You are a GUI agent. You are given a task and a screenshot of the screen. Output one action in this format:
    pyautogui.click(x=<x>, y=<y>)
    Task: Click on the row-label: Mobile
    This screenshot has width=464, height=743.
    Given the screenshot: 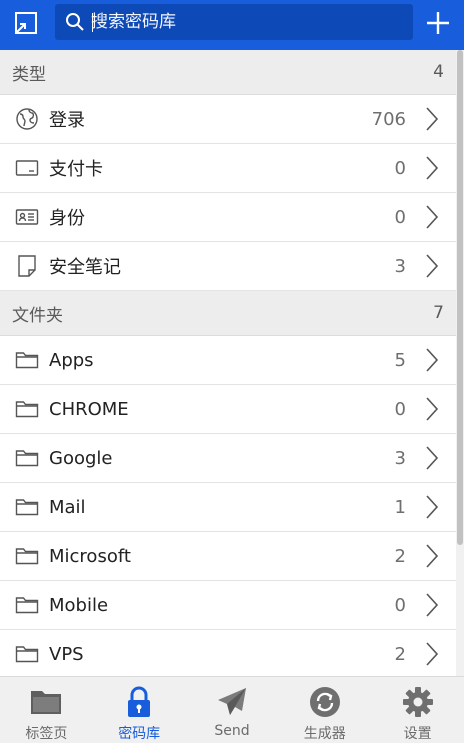 What is the action you would take?
    pyautogui.click(x=79, y=605)
    